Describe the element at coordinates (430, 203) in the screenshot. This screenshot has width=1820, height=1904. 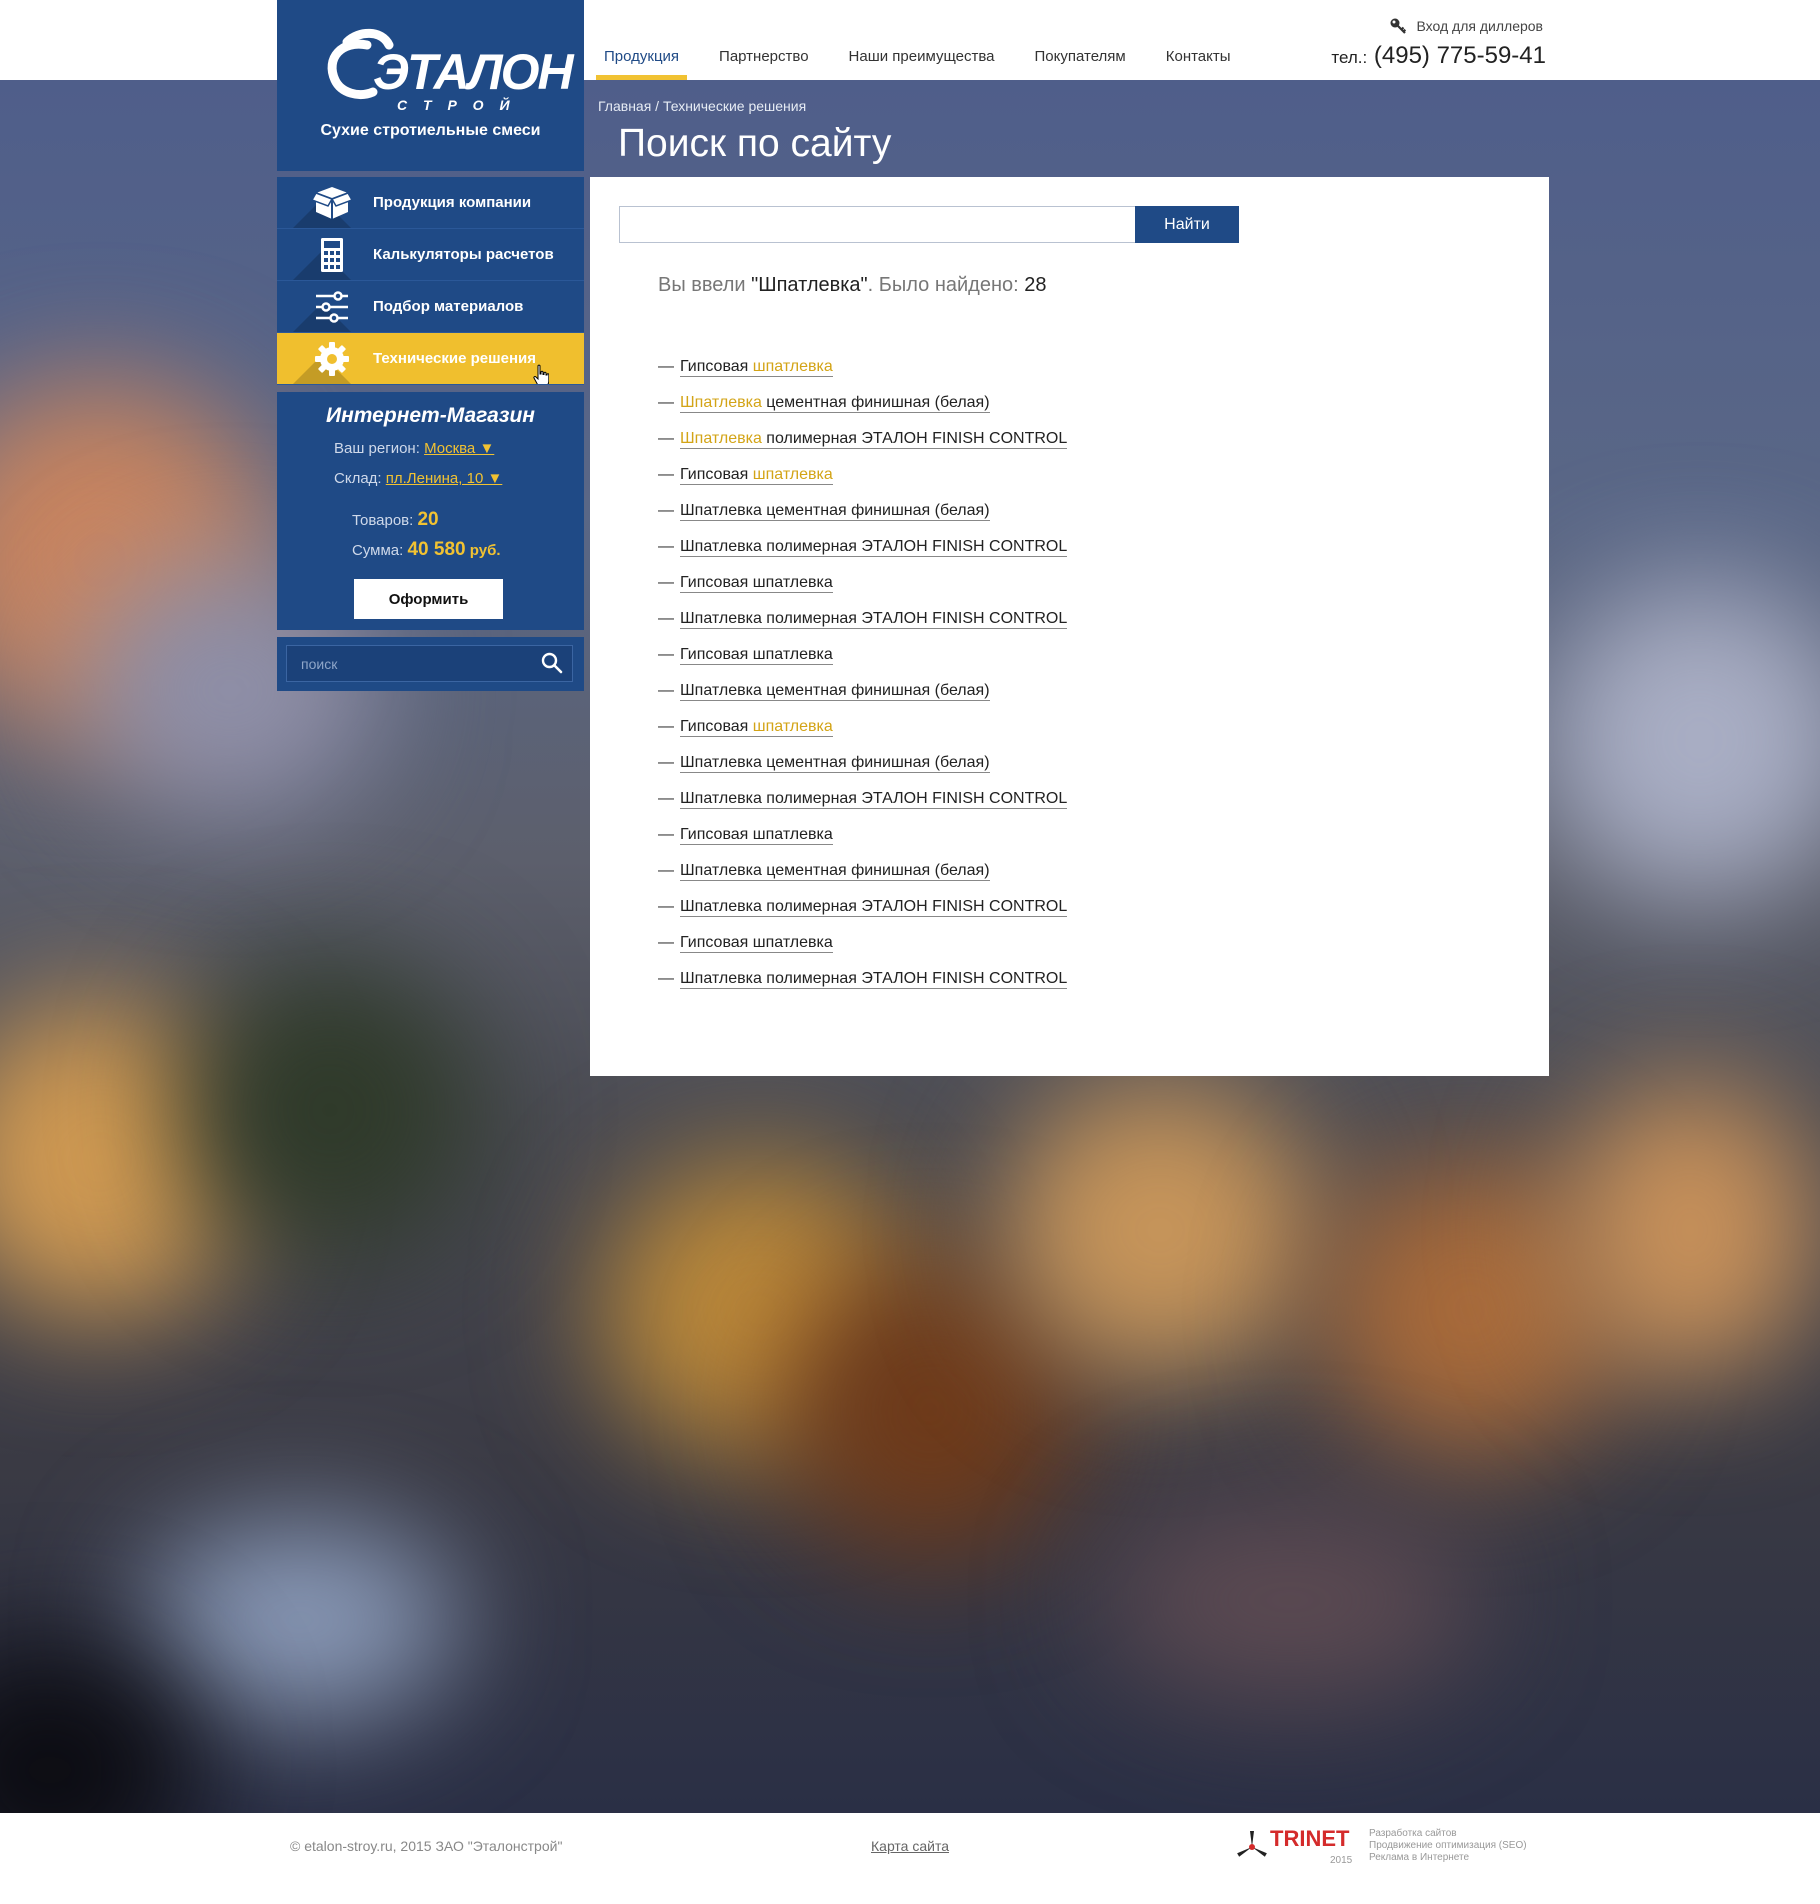
I see `side-menu-products: Продукция компании` at that location.